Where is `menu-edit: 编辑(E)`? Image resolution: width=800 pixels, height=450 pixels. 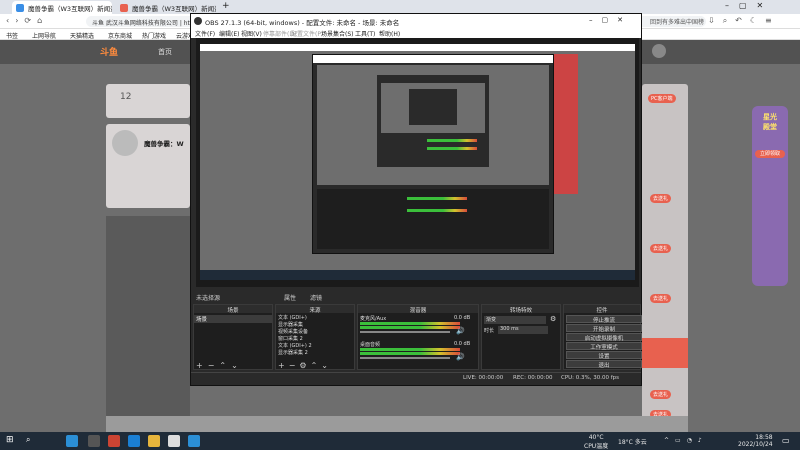 menu-edit: 编辑(E) is located at coordinates (229, 33).